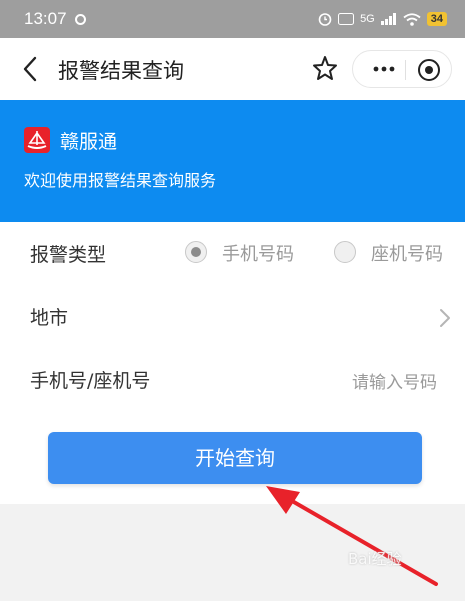 This screenshot has width=465, height=601. I want to click on radio-landline, so click(345, 252).